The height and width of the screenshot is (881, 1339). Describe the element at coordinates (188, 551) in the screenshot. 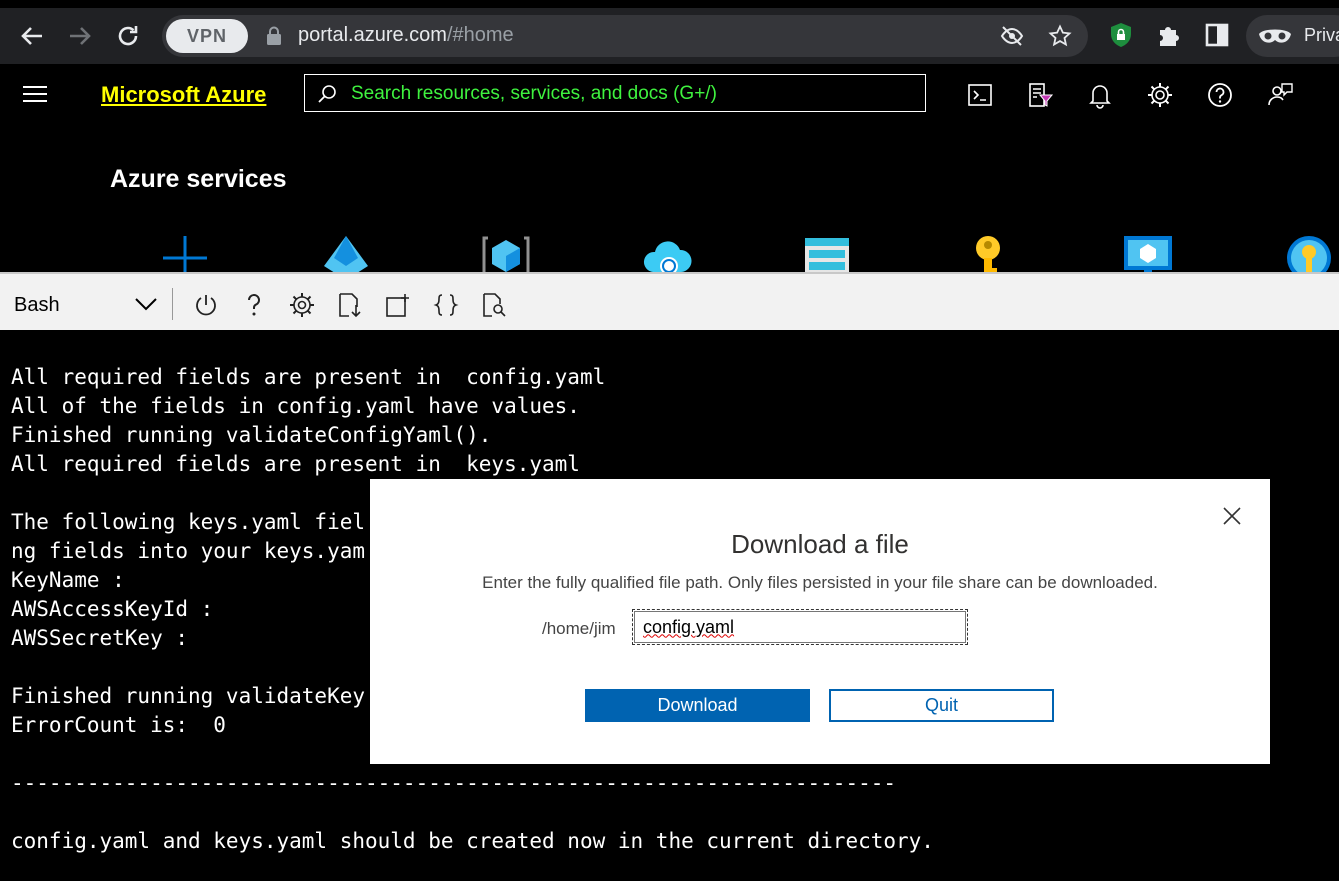

I see `terminal-line: ng fields into your keys.yam` at that location.